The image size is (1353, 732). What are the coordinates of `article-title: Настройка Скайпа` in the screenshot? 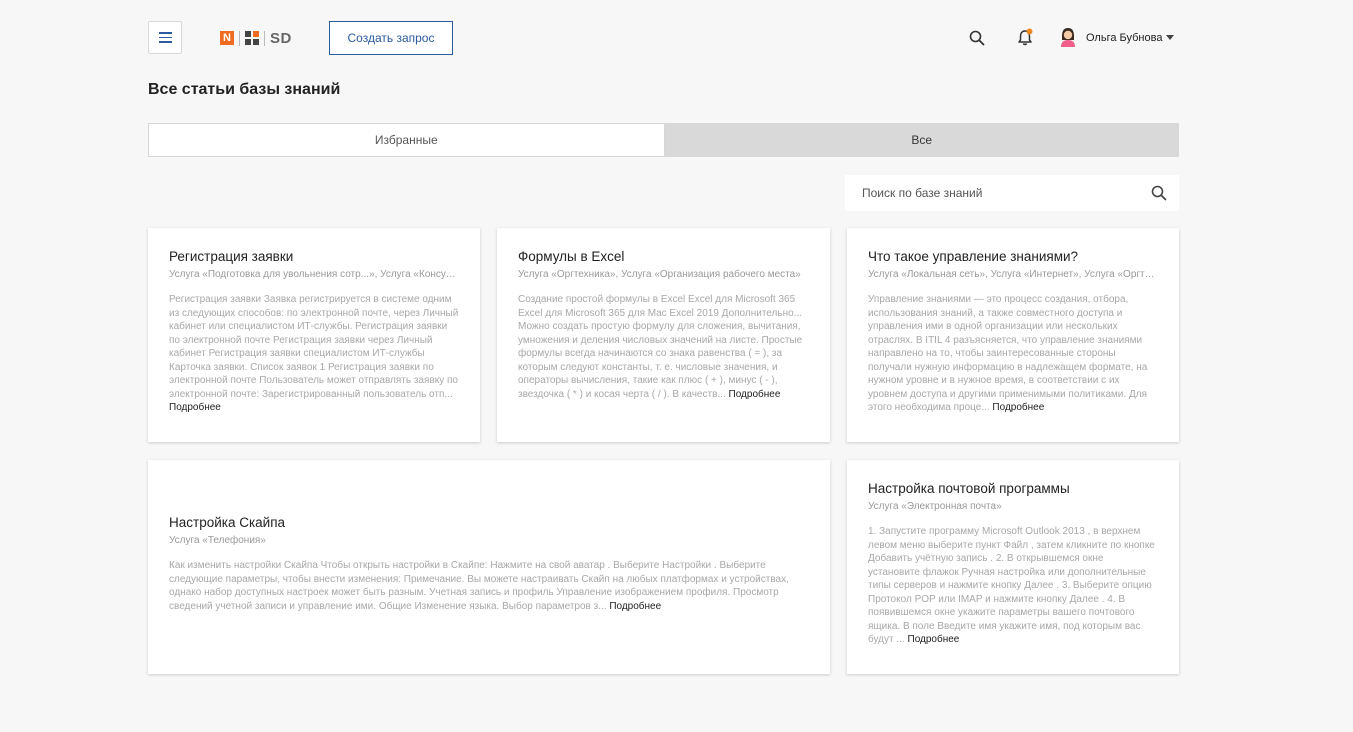 It's located at (489, 522).